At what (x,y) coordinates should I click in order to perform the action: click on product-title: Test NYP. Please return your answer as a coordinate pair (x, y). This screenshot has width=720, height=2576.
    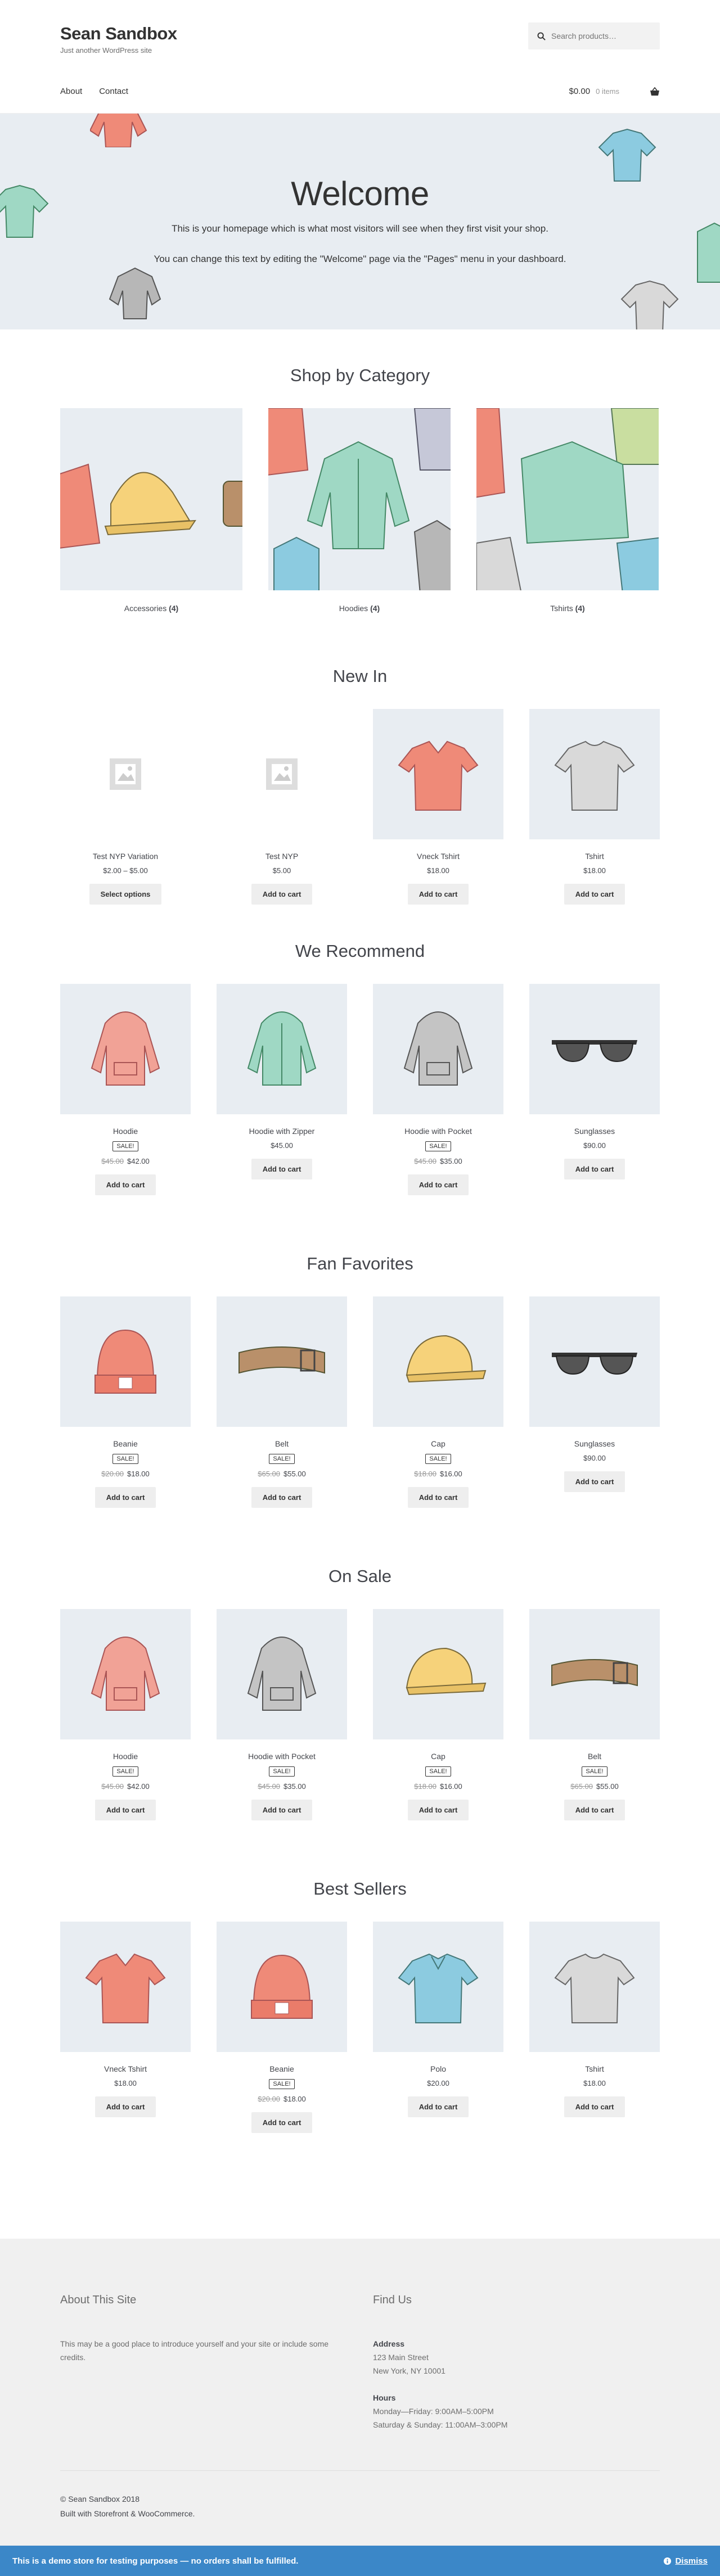
    Looking at the image, I should click on (282, 856).